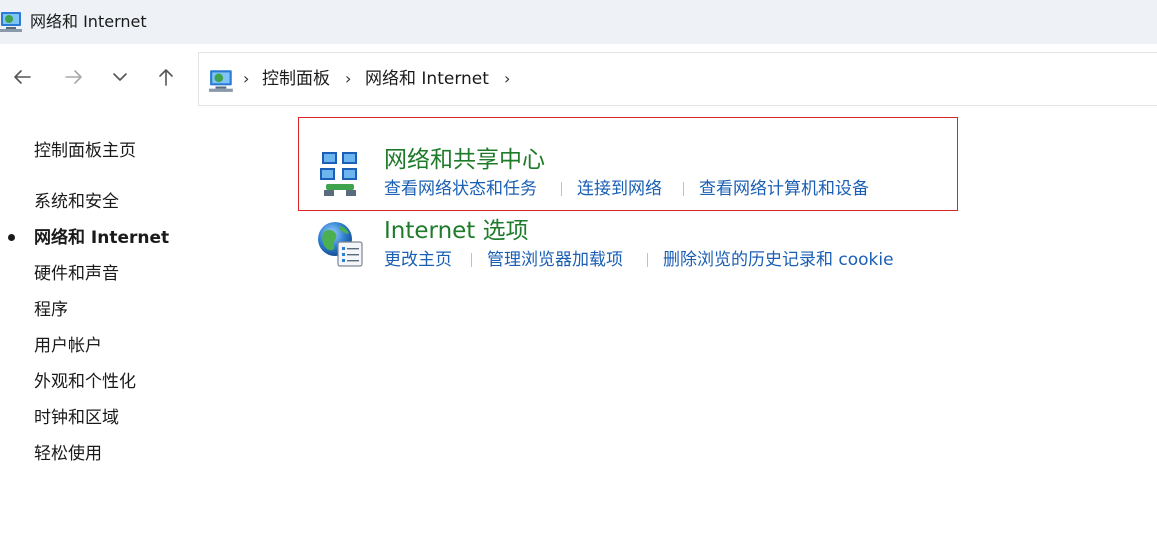 Image resolution: width=1157 pixels, height=538 pixels. Describe the element at coordinates (340, 244) in the screenshot. I see `internet-options-icon` at that location.